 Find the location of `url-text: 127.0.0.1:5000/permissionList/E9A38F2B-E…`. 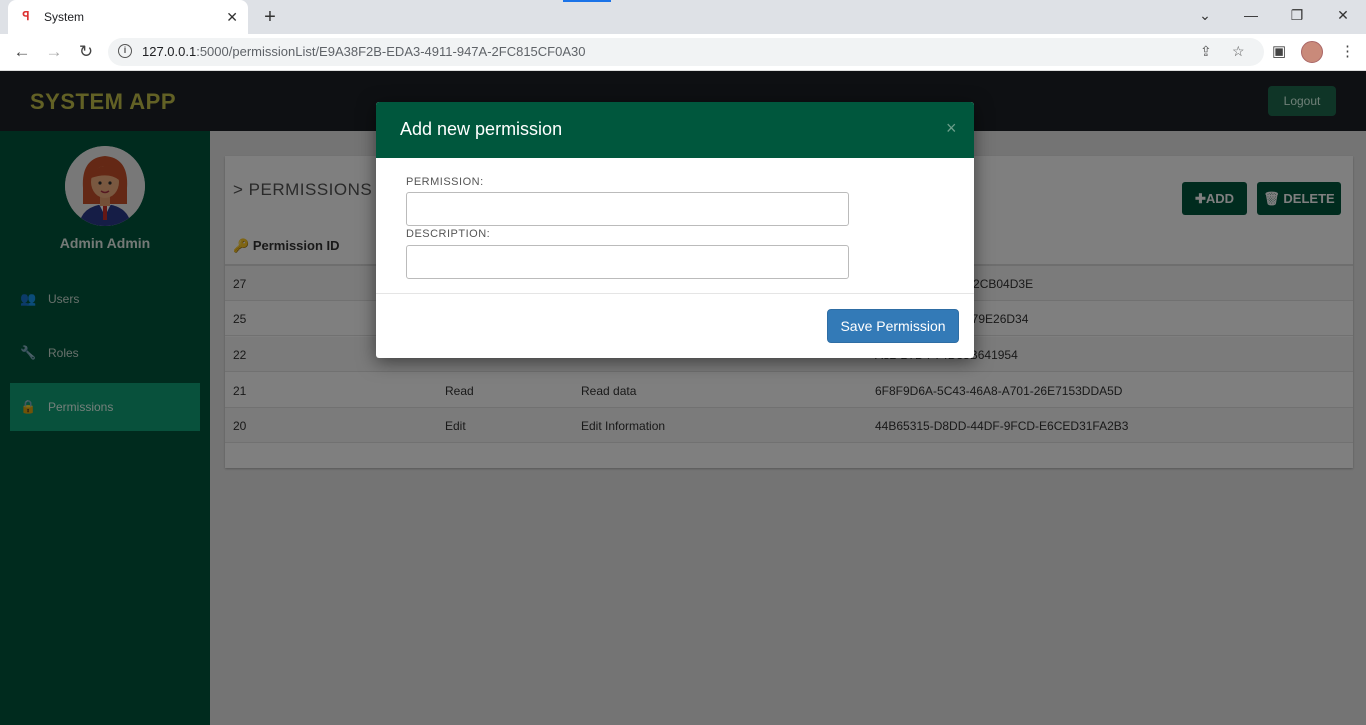

url-text: 127.0.0.1:5000/permissionList/E9A38F2B-E… is located at coordinates (363, 51).